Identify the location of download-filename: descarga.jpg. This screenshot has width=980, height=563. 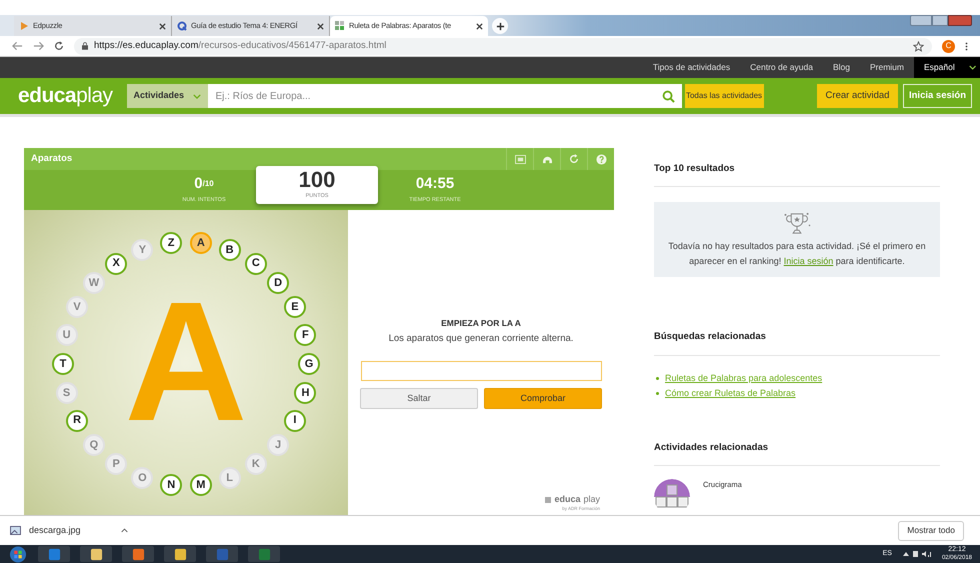
(55, 531).